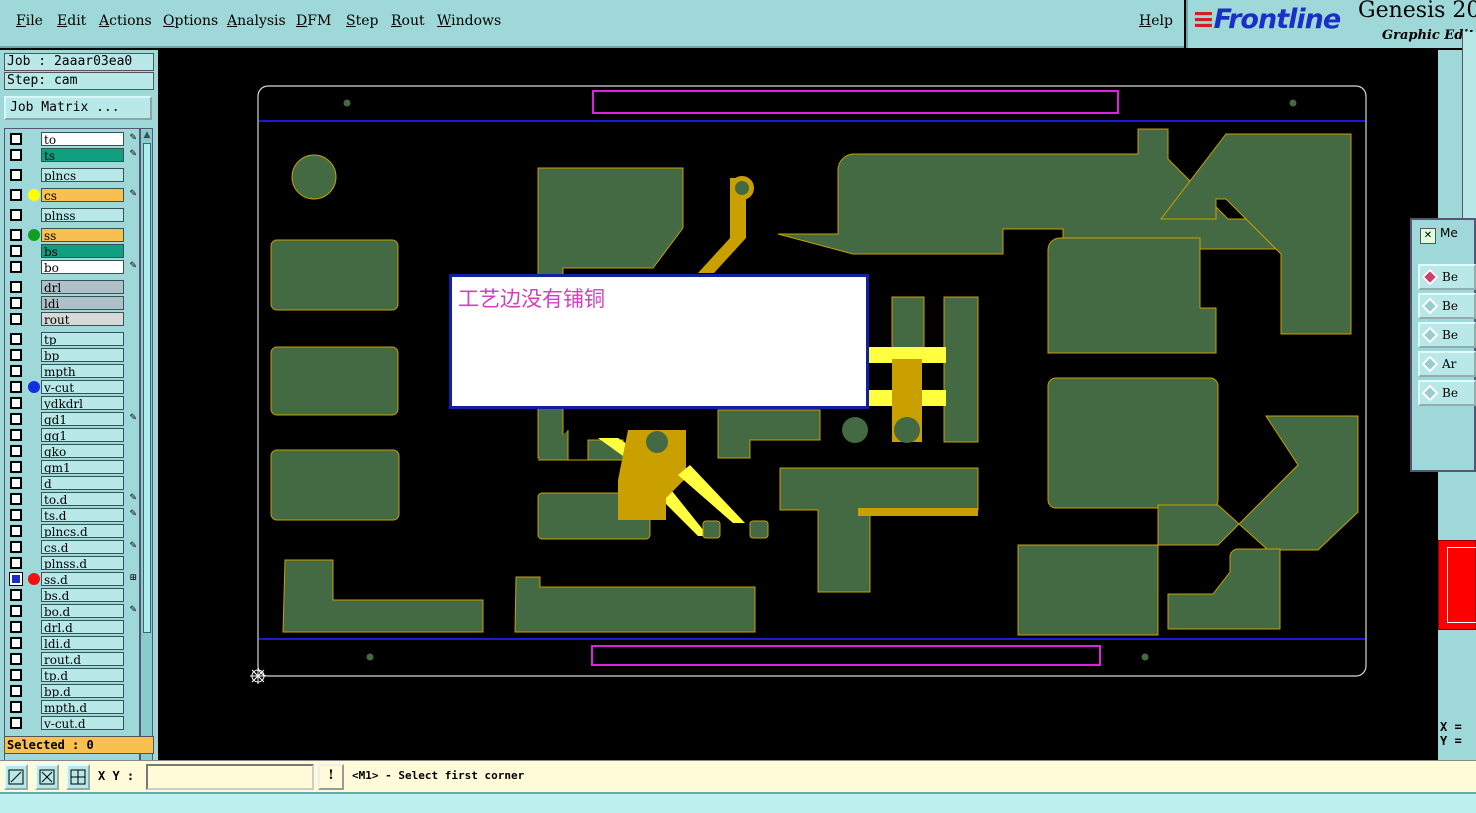 The height and width of the screenshot is (813, 1476). What do you see at coordinates (1447, 364) in the screenshot?
I see `measure-mode-4: Ar` at bounding box center [1447, 364].